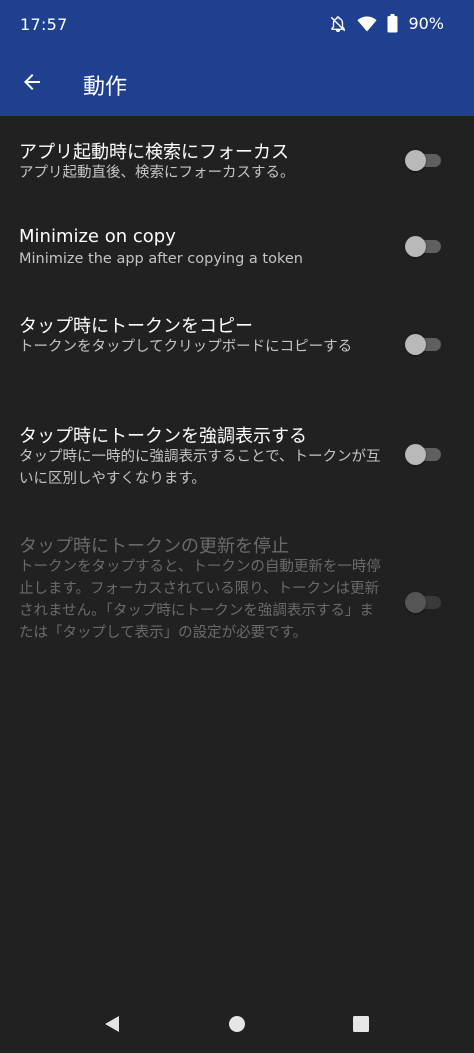 This screenshot has height=1053, width=474. Describe the element at coordinates (154, 152) in the screenshot. I see `setting-title: アプリ起動時に検索にフォーカス` at that location.